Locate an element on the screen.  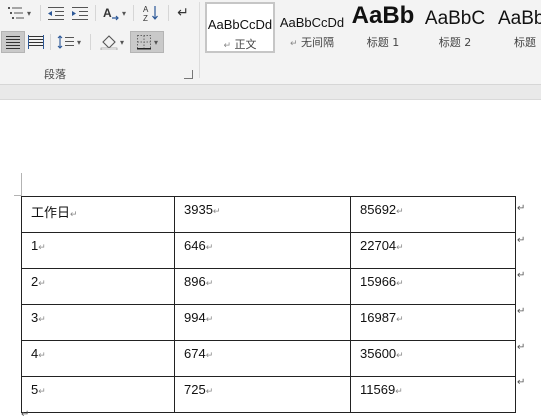
text-direction-icon: A is located at coordinates (111, 13).